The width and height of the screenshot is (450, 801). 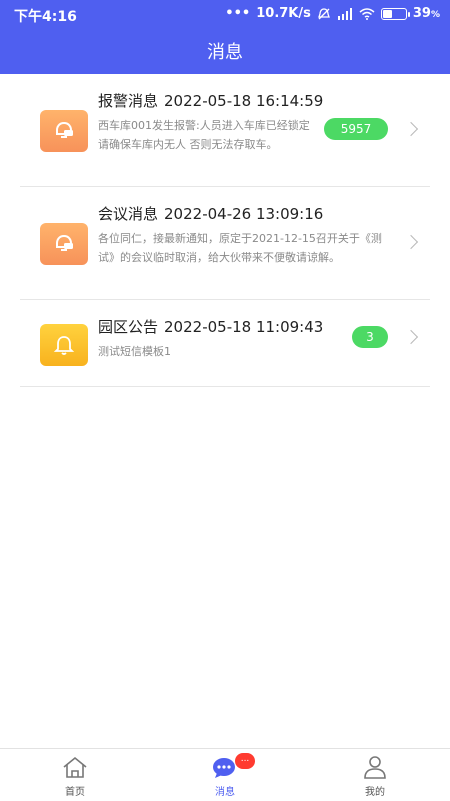 I want to click on tab-label: 我的, so click(x=375, y=792).